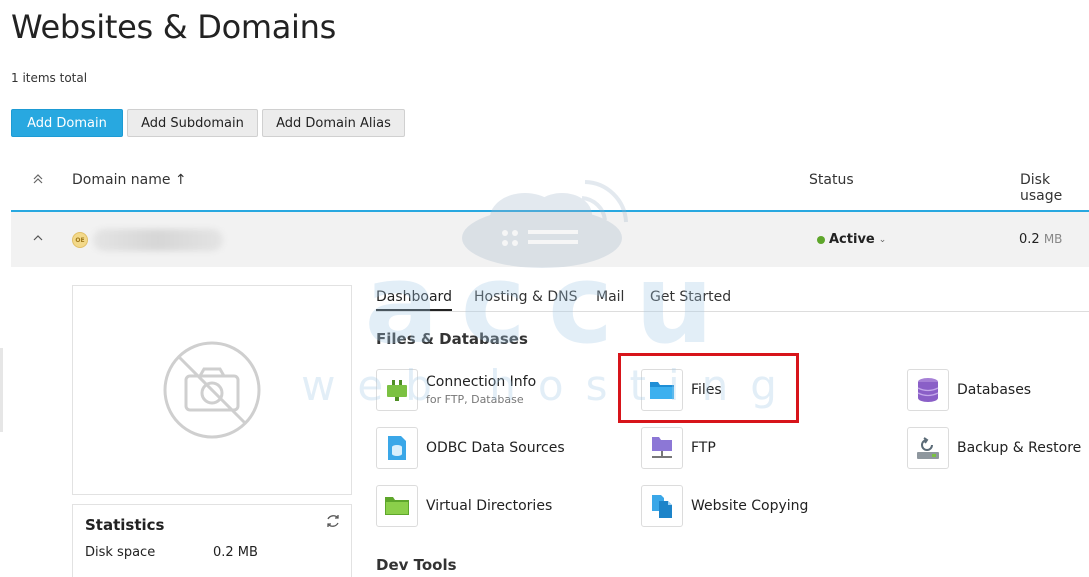 The image size is (1089, 577). Describe the element at coordinates (662, 506) in the screenshot. I see `copy-icon` at that location.